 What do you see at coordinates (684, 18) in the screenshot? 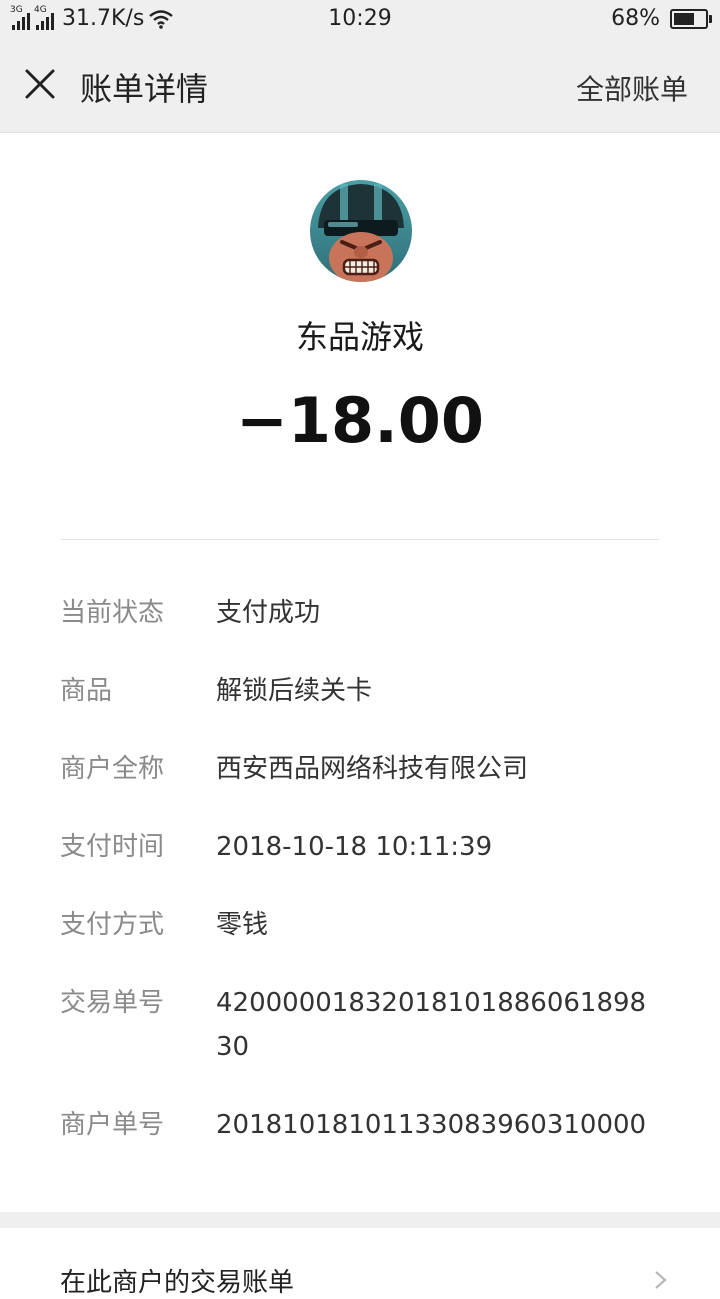
I see `battery-fill` at bounding box center [684, 18].